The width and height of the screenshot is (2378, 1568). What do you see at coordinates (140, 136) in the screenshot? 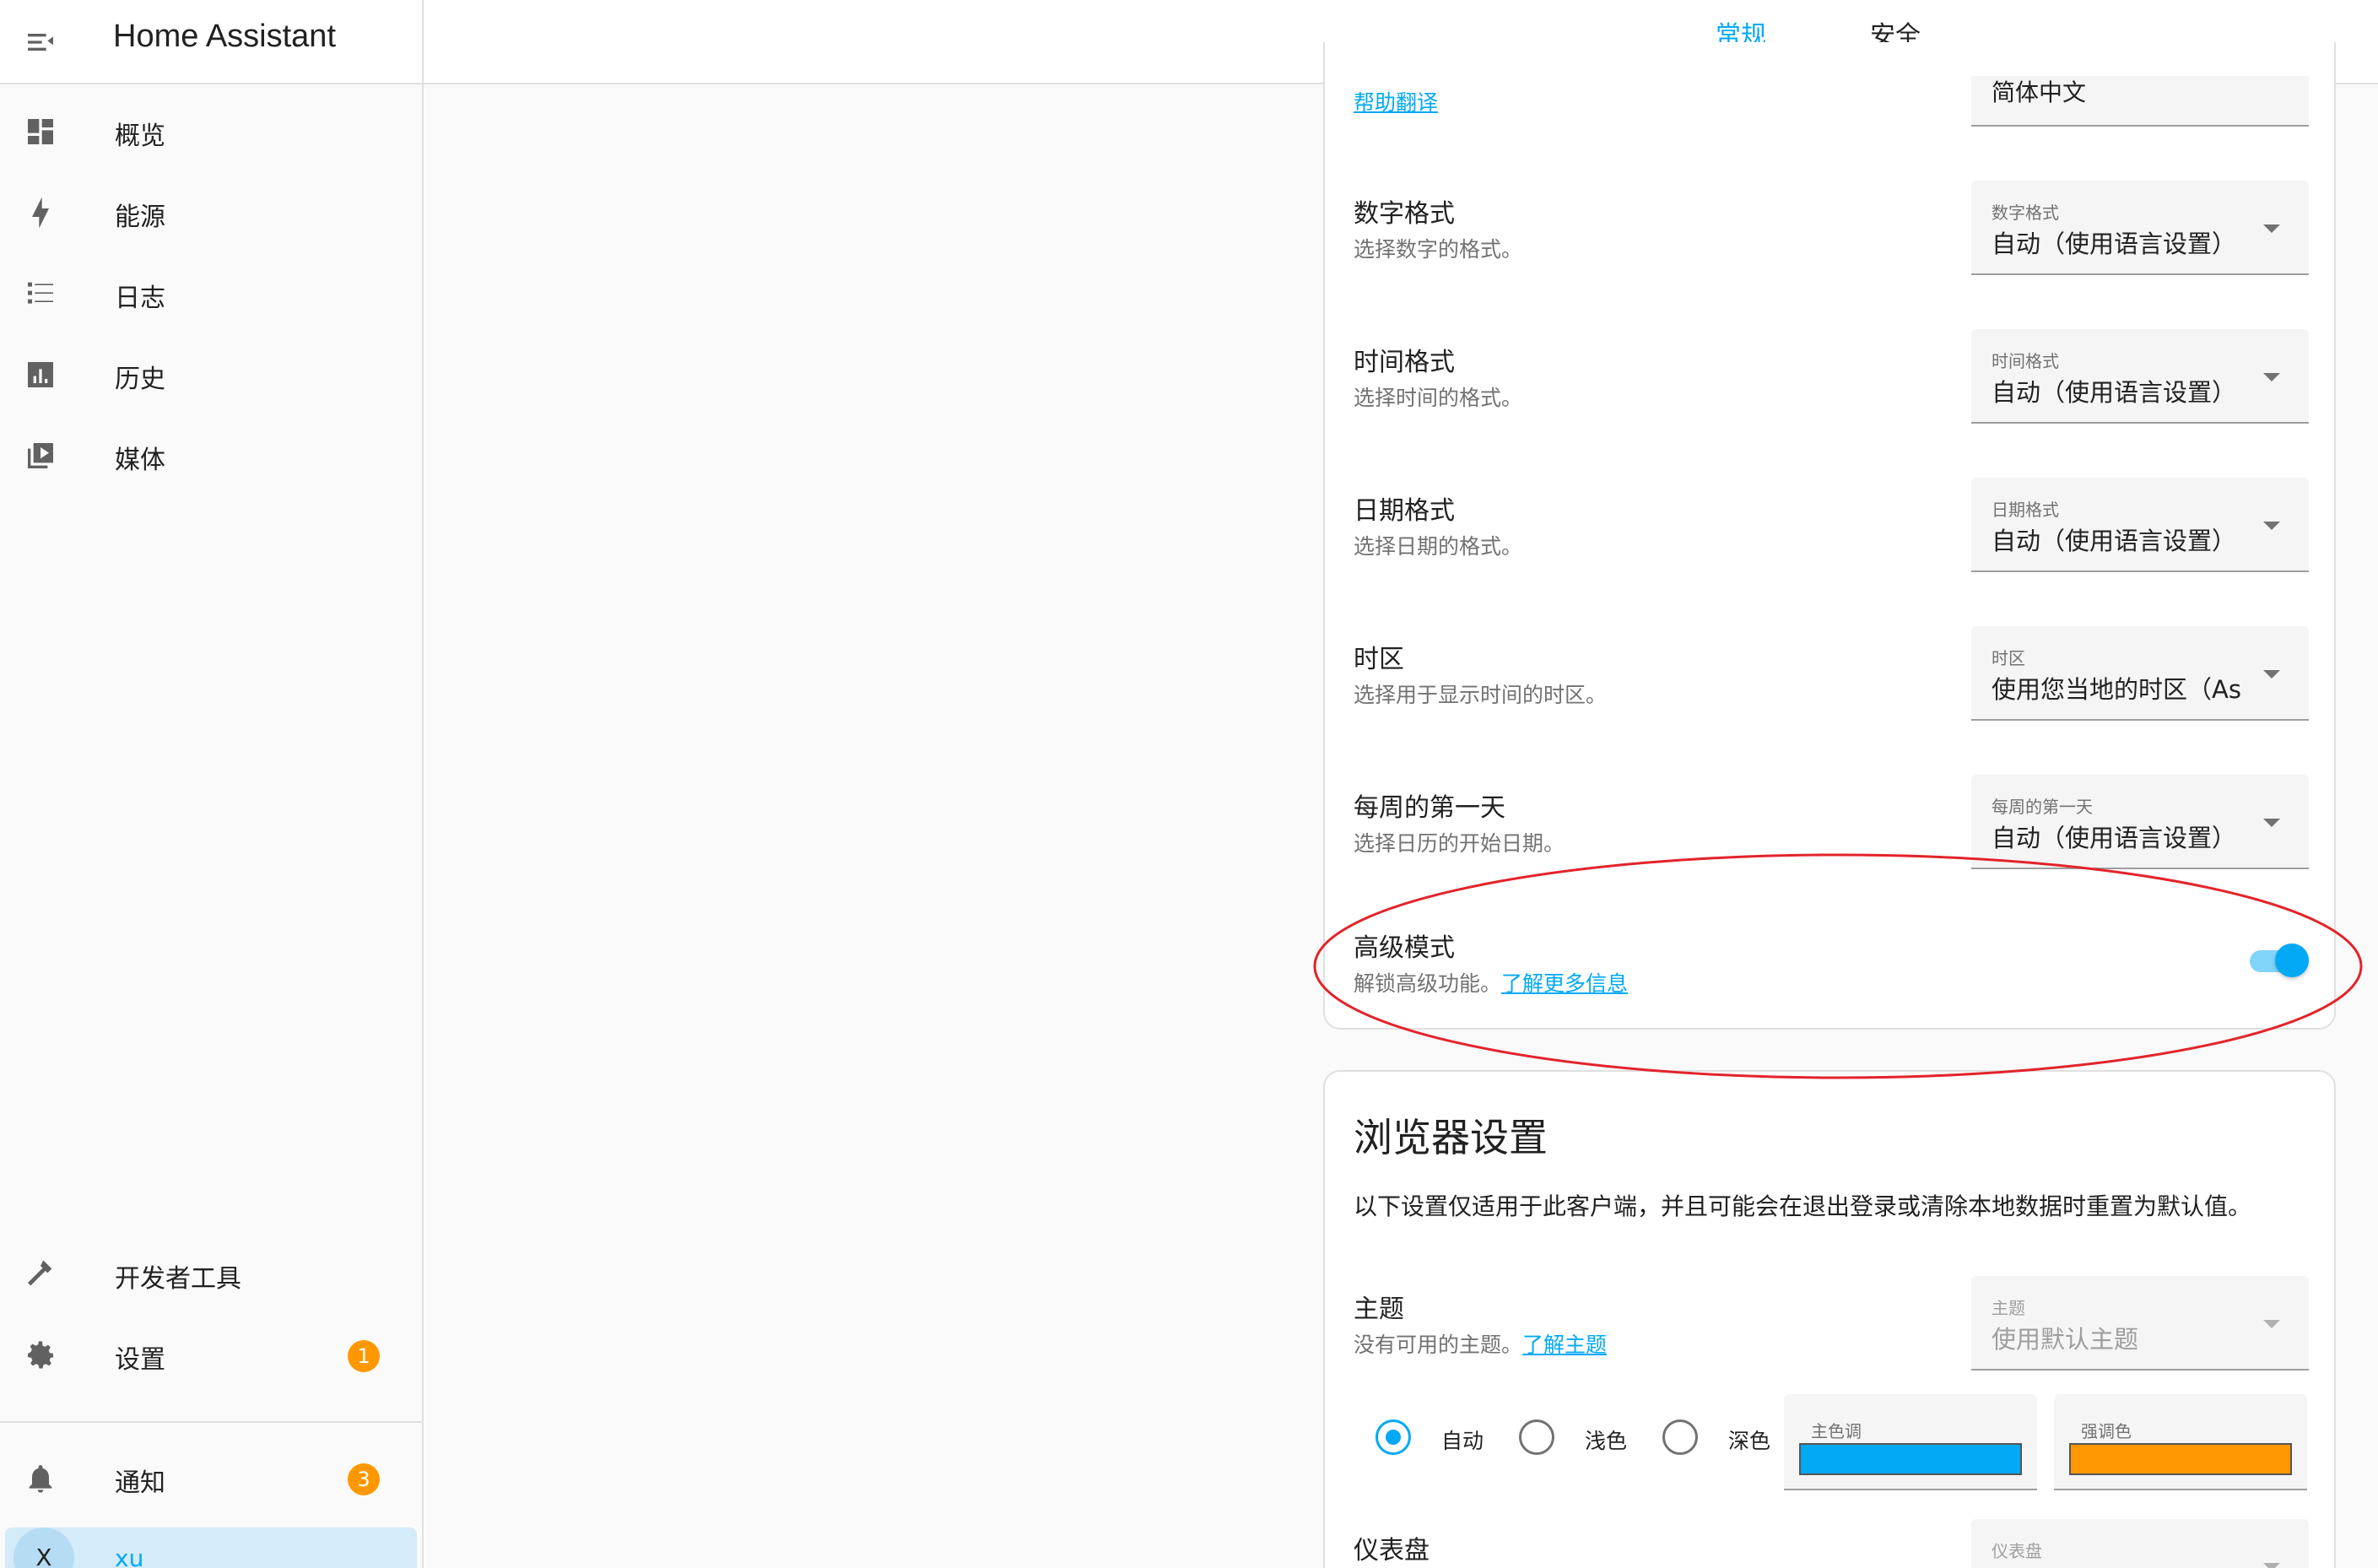
I see `sidebar-item-label: 概览` at bounding box center [140, 136].